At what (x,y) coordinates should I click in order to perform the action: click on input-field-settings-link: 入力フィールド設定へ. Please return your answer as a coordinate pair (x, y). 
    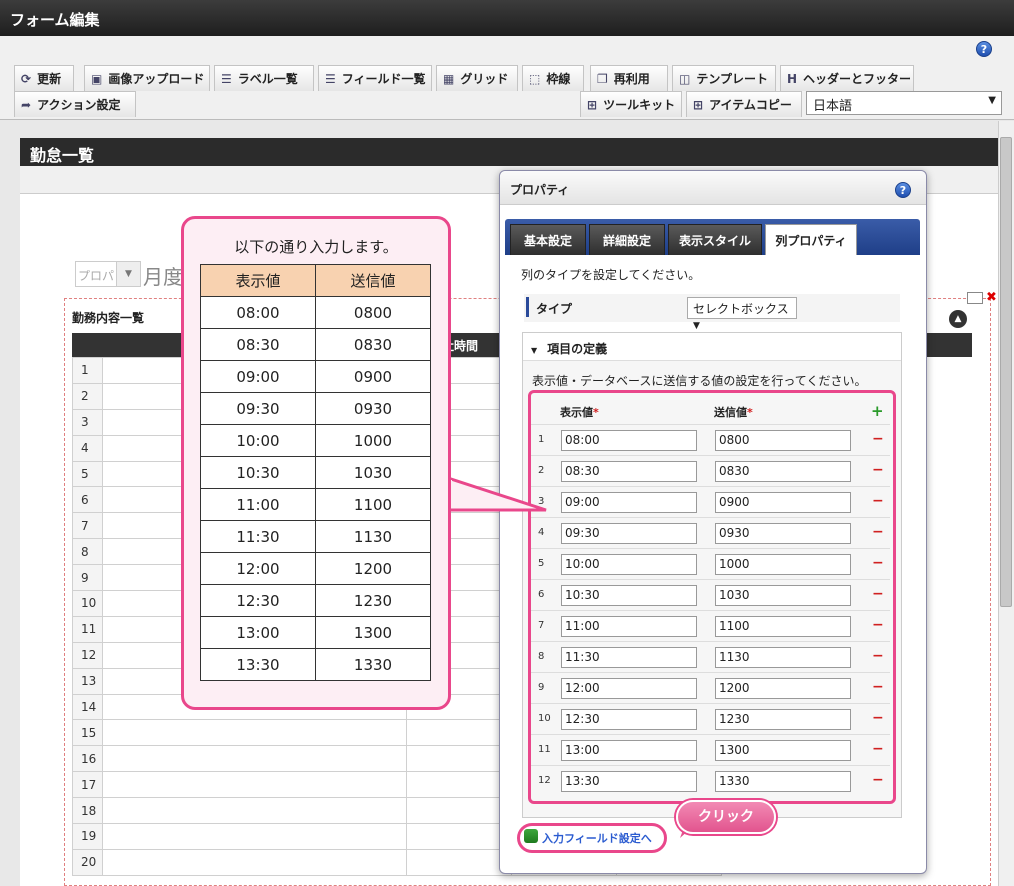
    Looking at the image, I should click on (597, 838).